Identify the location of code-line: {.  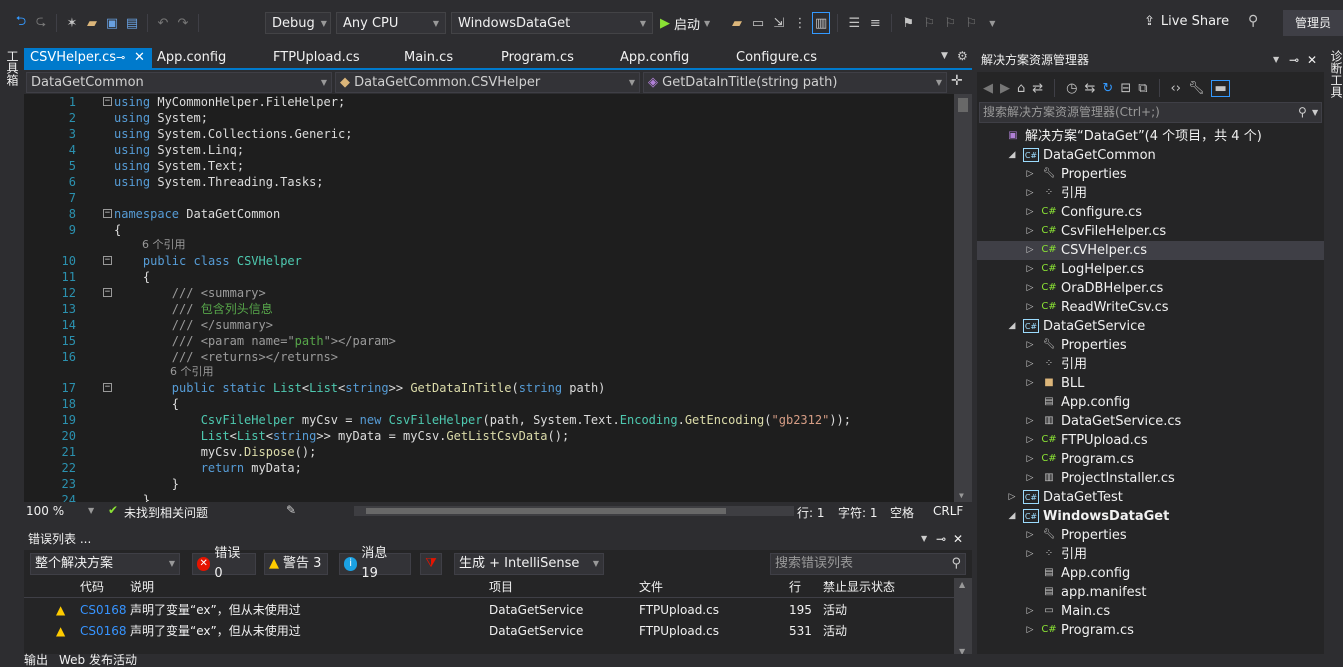
(117, 230).